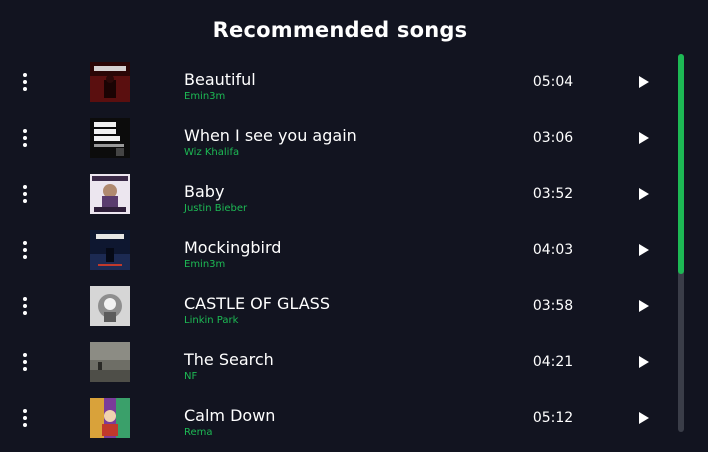  I want to click on page-title: Recommended songs, so click(340, 30).